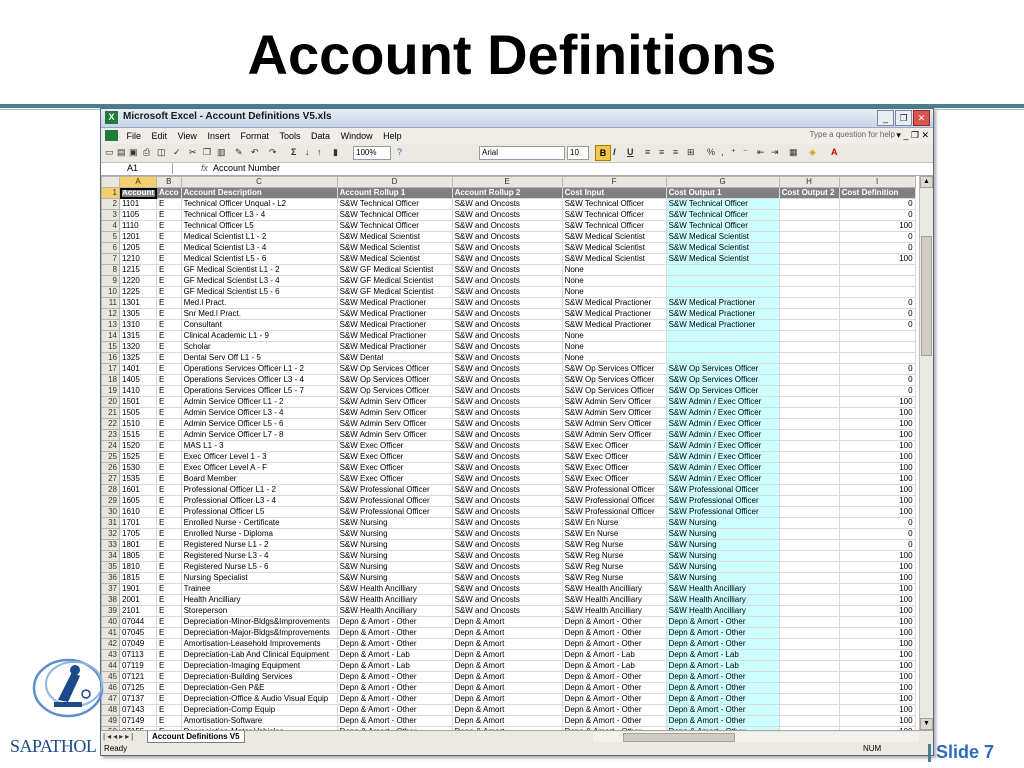 This screenshot has width=1024, height=768. I want to click on cell-c: Med.l Pract., so click(259, 303).